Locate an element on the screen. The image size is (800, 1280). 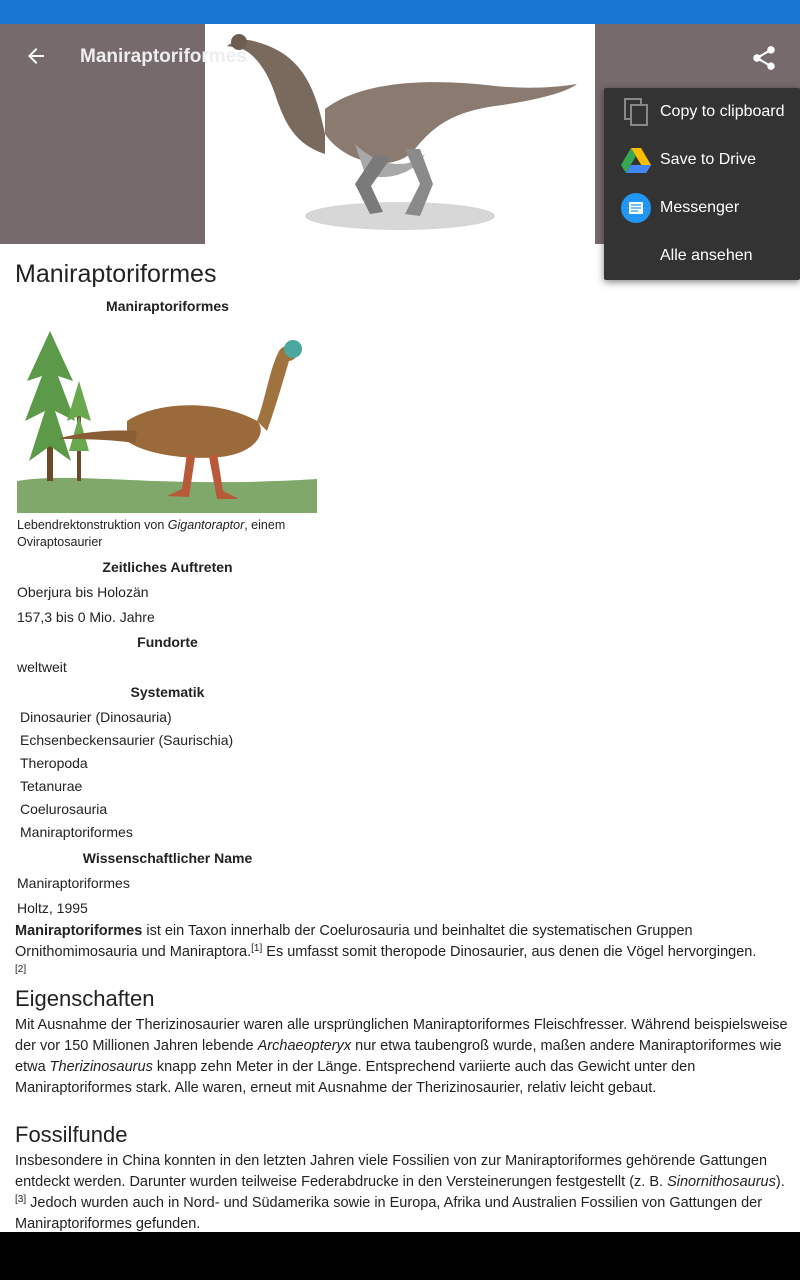
finds-value: weltweit is located at coordinates (42, 667).